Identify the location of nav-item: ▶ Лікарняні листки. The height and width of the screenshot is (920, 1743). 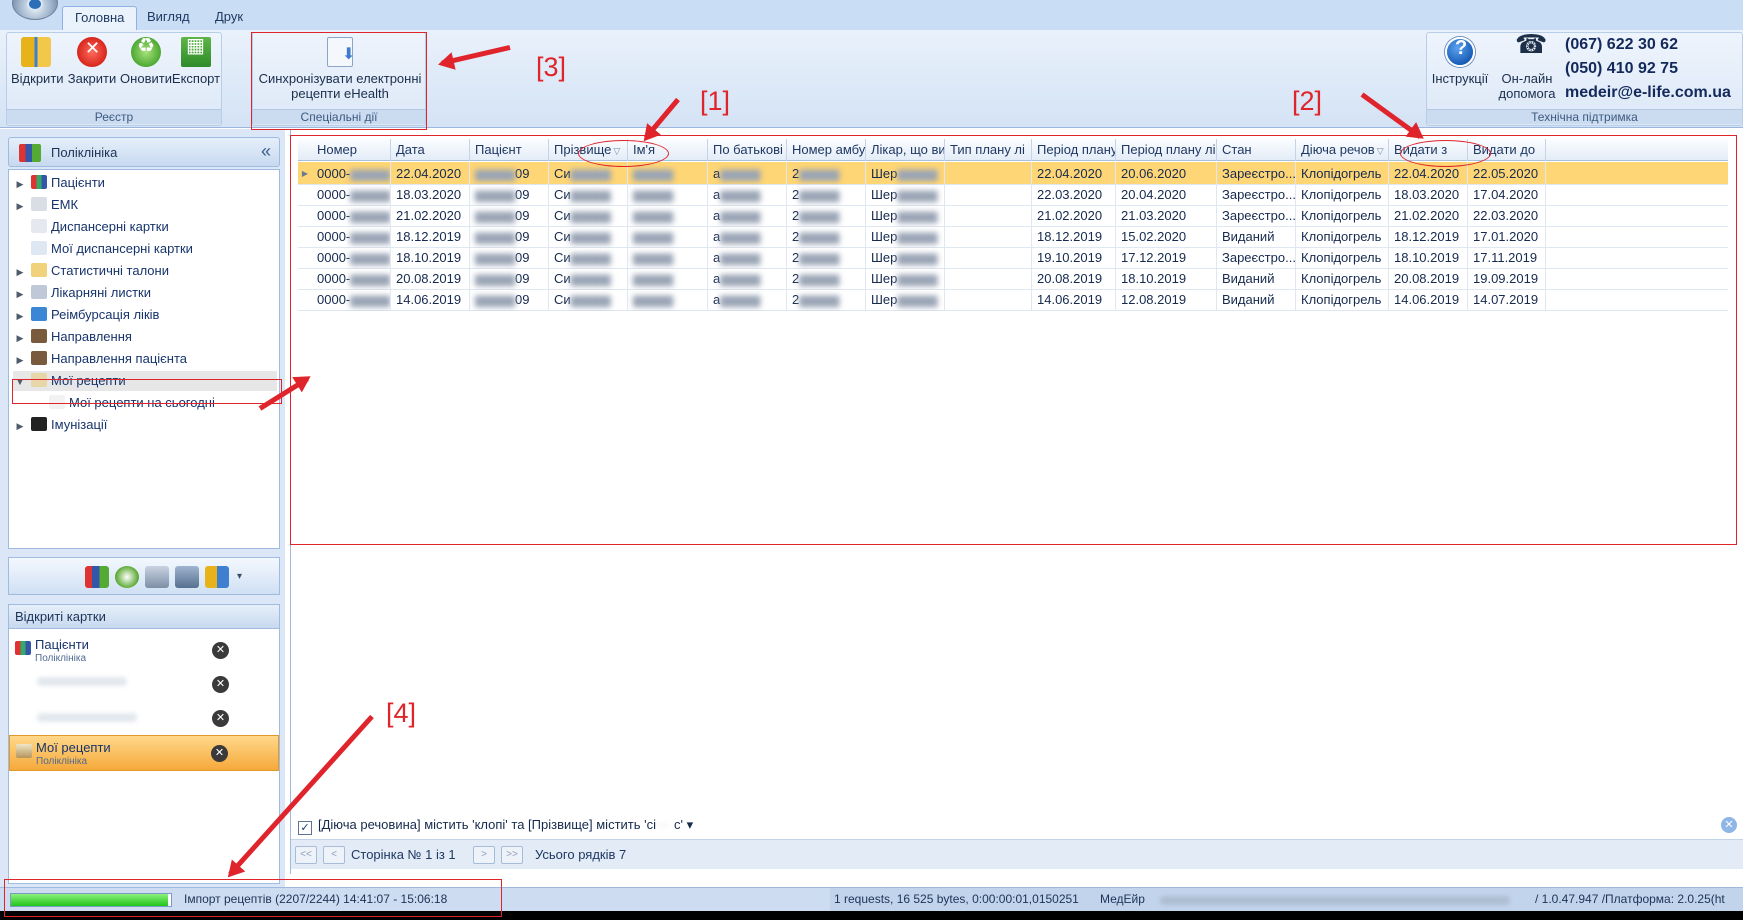
(145, 293).